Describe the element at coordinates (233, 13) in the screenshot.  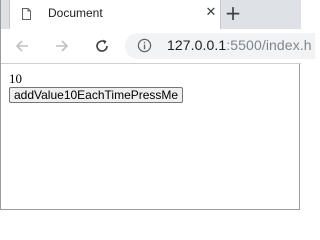
I see `new-tab-button: +` at that location.